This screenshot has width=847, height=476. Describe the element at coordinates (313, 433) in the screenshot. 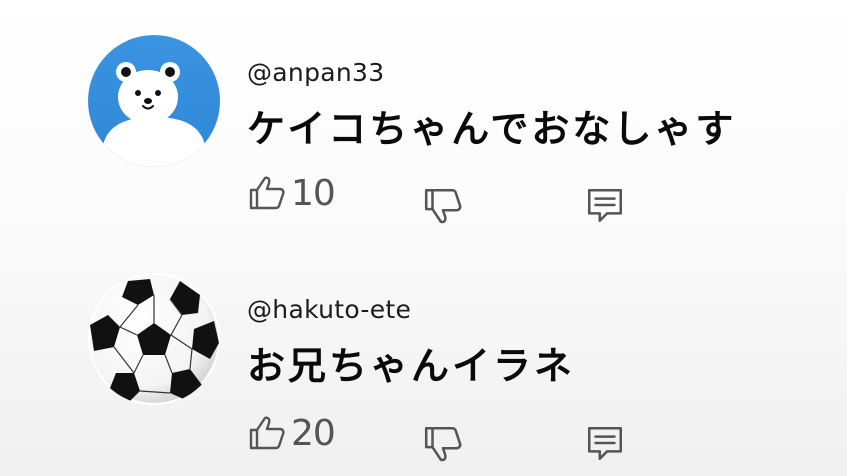

I see `like-count: 20` at that location.